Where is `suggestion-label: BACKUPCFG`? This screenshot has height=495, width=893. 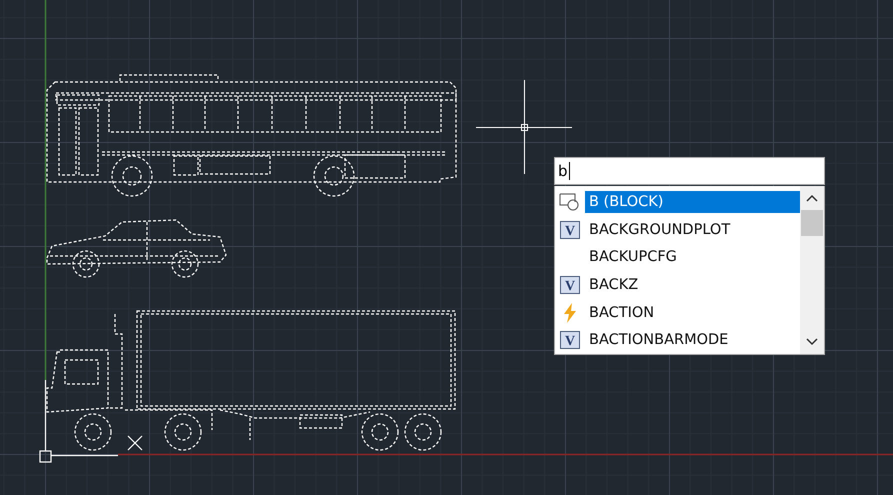
suggestion-label: BACKUPCFG is located at coordinates (633, 258).